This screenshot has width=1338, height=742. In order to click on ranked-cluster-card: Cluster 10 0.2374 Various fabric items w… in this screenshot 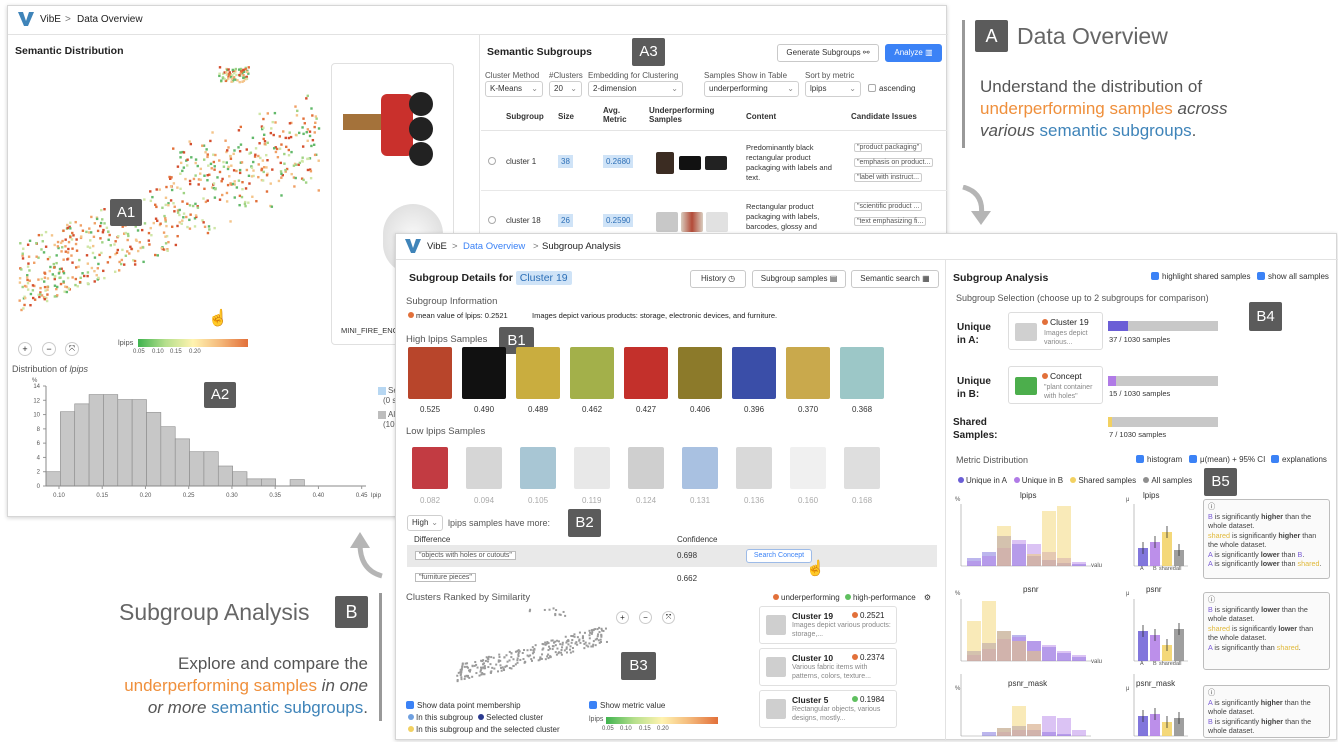, I will do `click(828, 667)`.